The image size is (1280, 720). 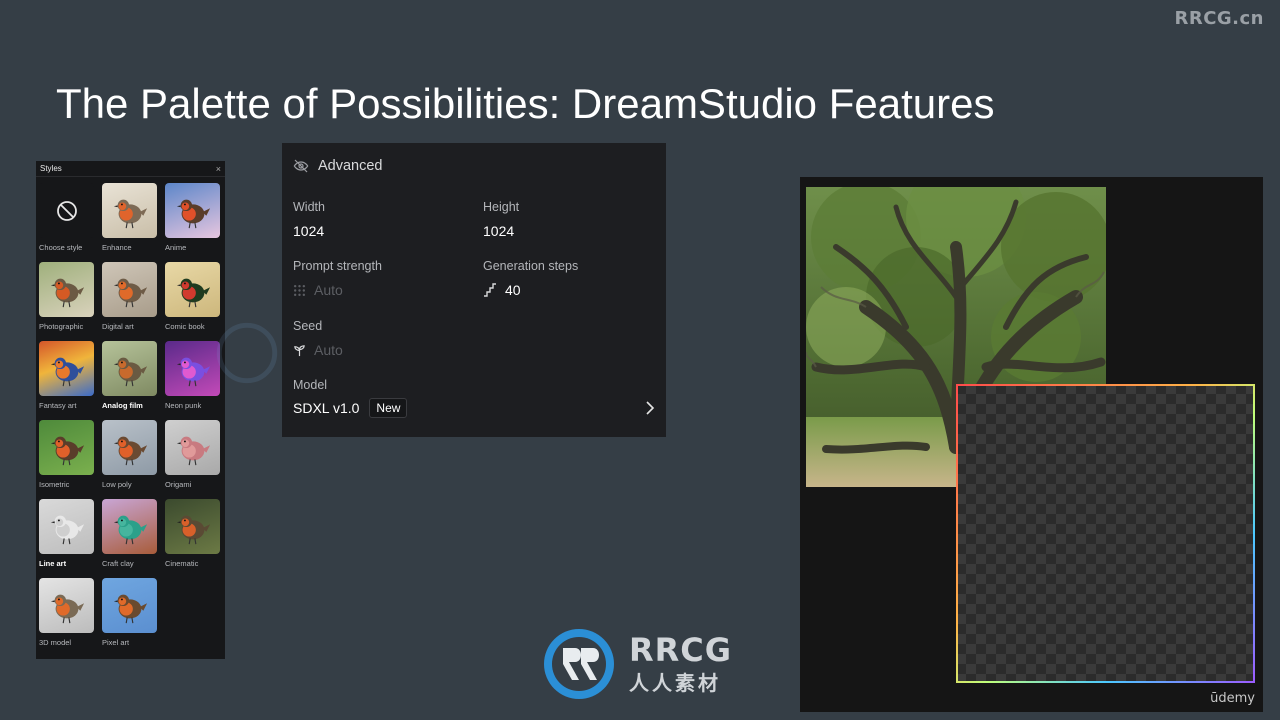 What do you see at coordinates (530, 278) in the screenshot?
I see `generation-steps-field: Generation steps 40` at bounding box center [530, 278].